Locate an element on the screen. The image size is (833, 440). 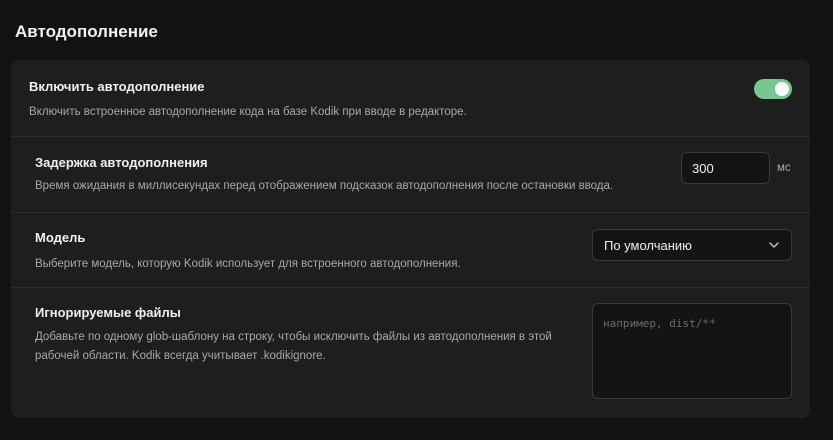
ignore-patterns-textarea: например, dist/** is located at coordinates (692, 351).